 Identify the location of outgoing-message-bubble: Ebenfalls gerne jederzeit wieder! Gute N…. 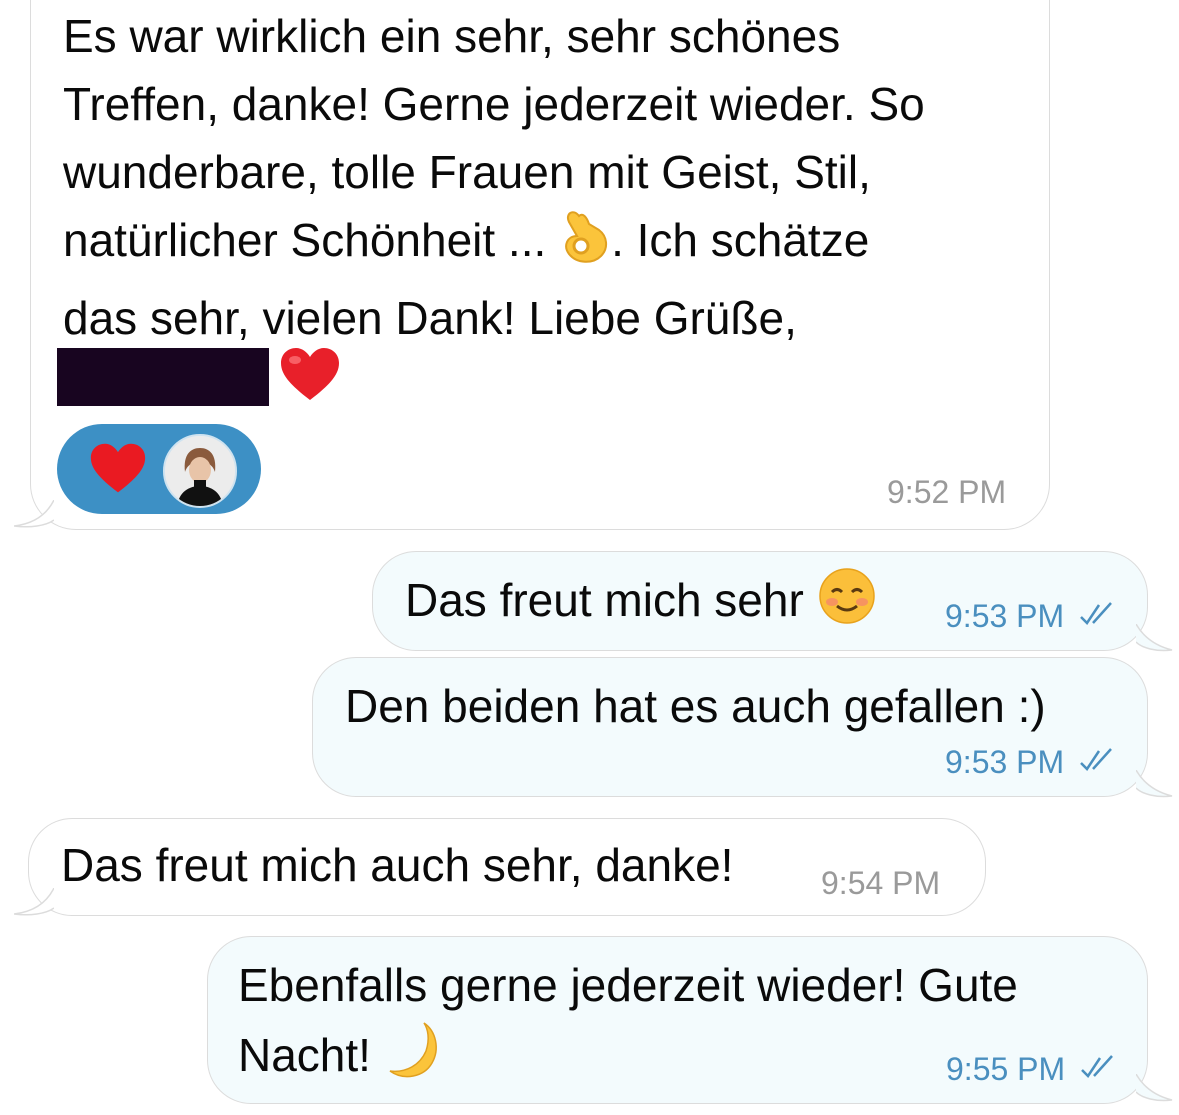
(677, 1020).